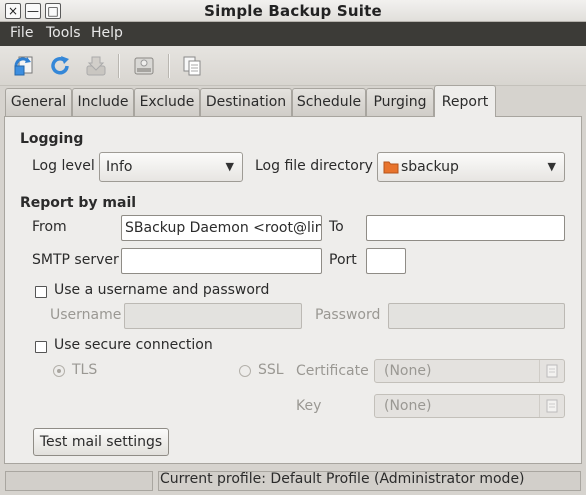 The height and width of the screenshot is (495, 586). What do you see at coordinates (465, 101) in the screenshot?
I see `tab-report: Report` at bounding box center [465, 101].